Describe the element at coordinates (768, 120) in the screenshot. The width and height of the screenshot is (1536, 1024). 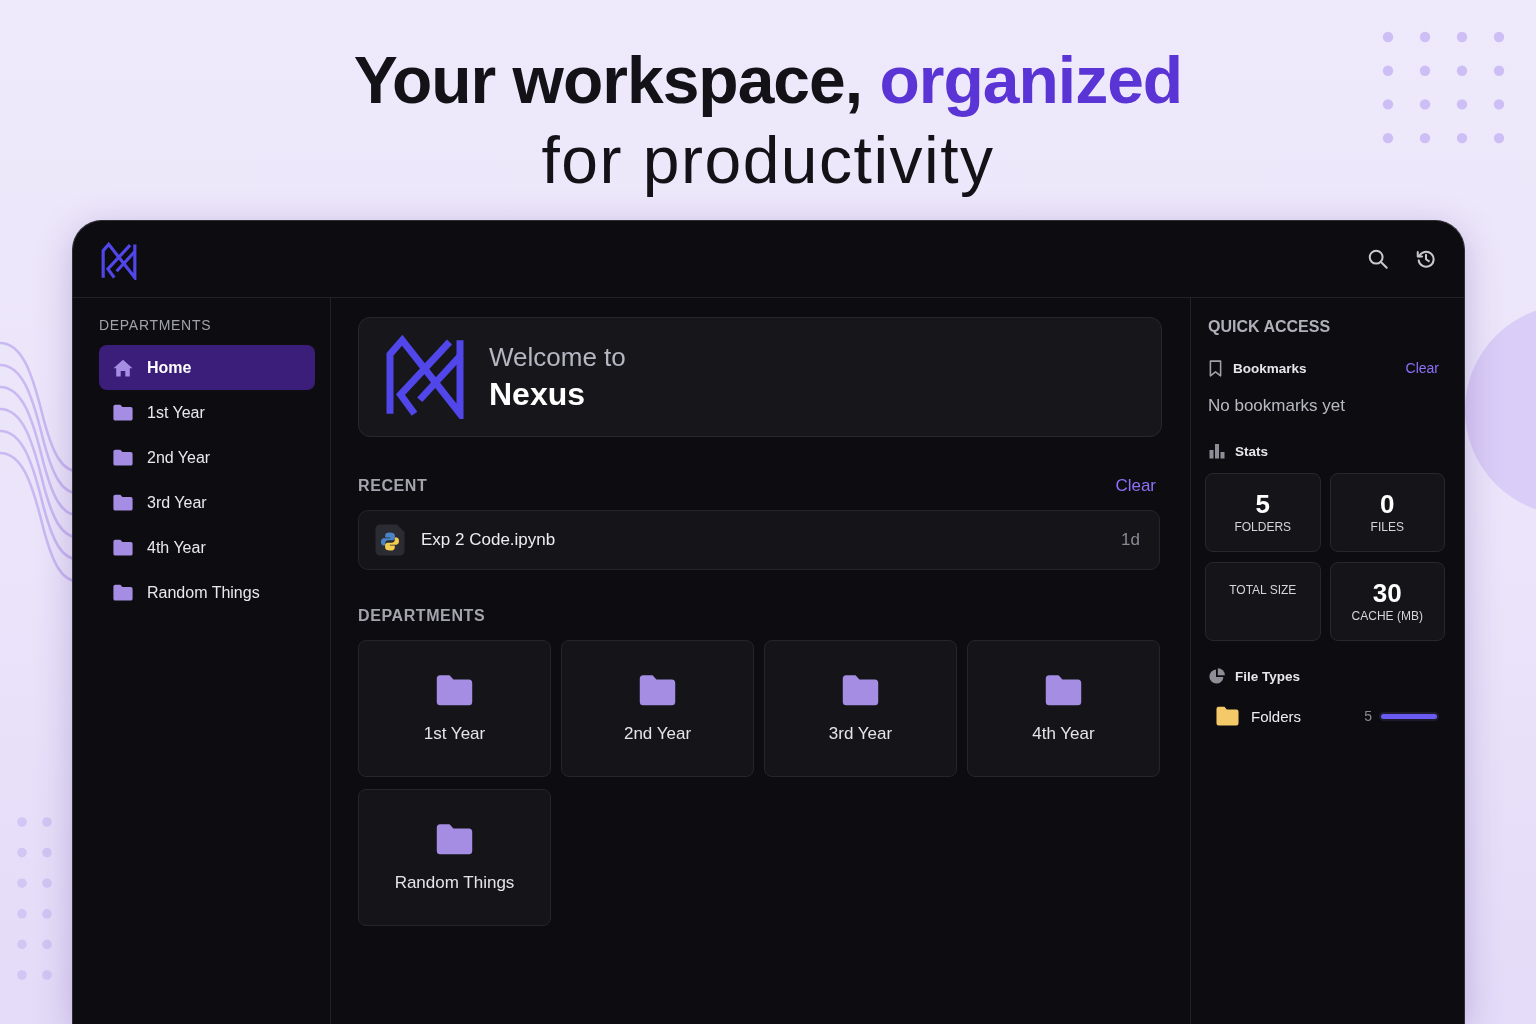
I see `headline: Your workspace, organized for productivity` at that location.